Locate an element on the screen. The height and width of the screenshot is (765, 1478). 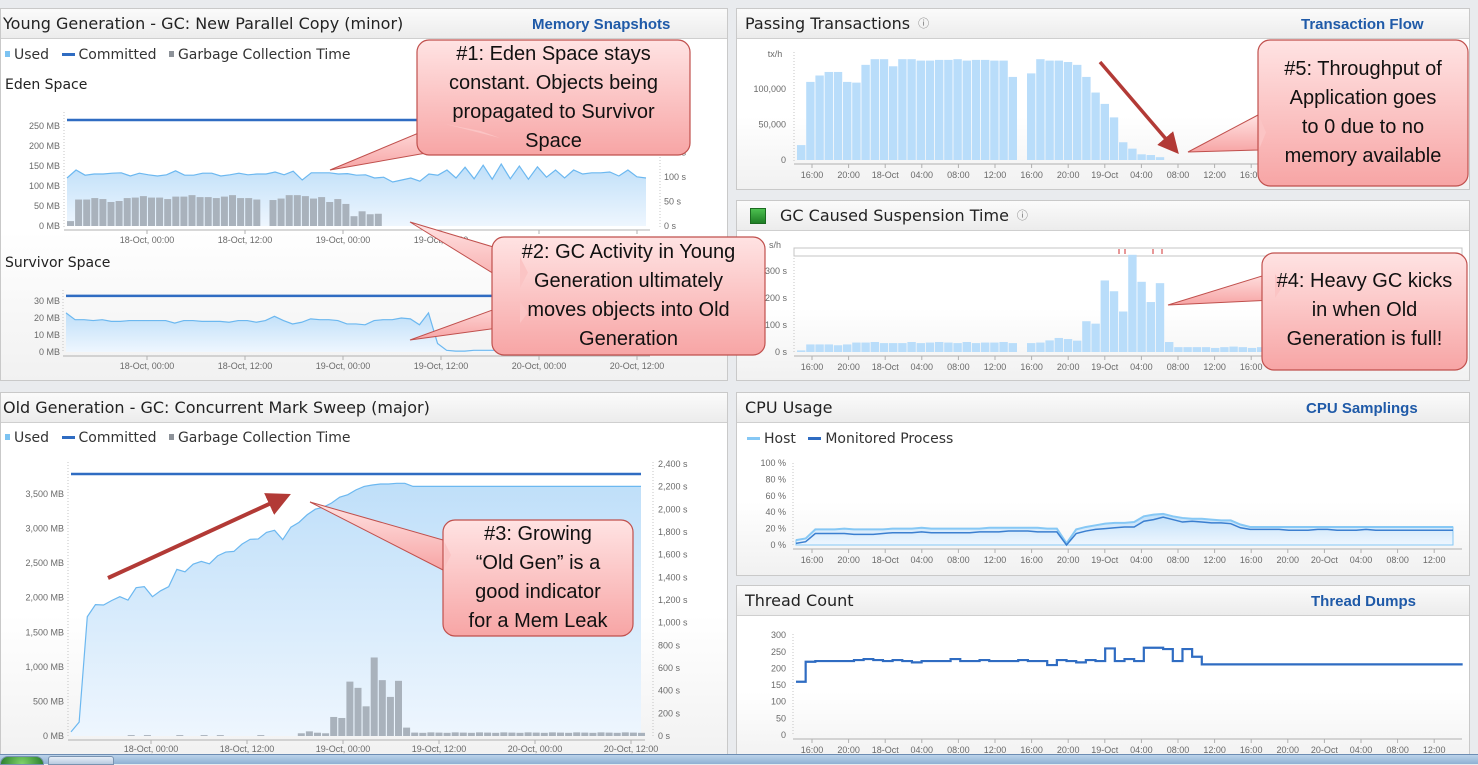
x-tick-label: 08:00 is located at coordinates (958, 560).